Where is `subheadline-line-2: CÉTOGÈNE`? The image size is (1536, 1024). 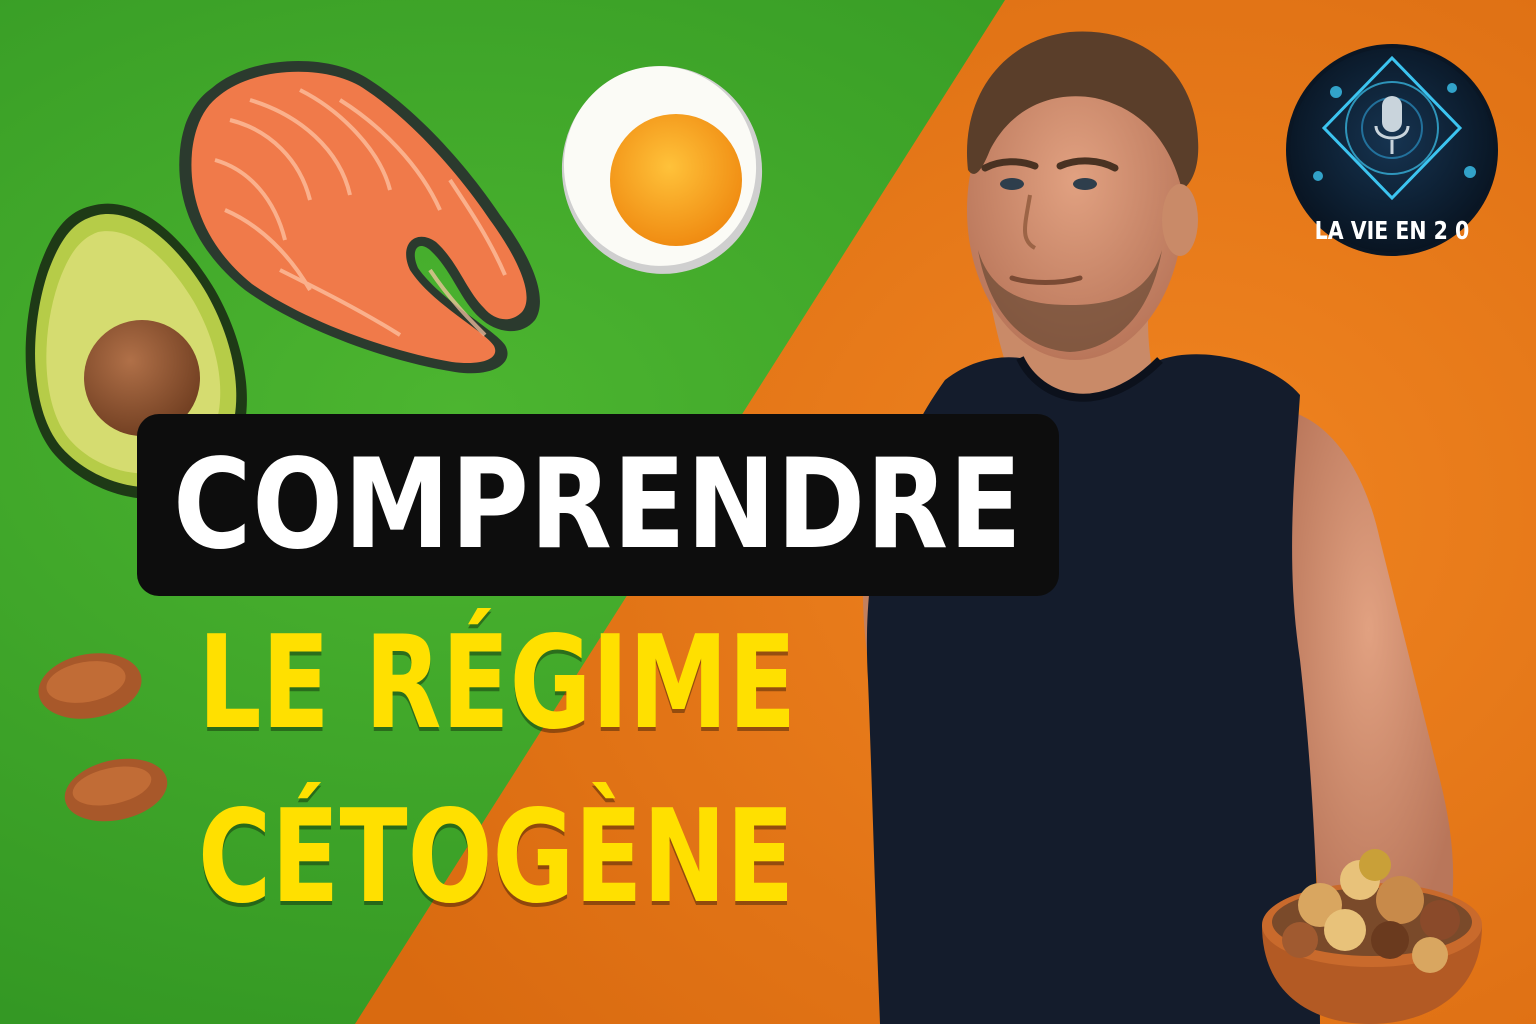
subheadline-line-2: CÉTOGÈNE is located at coordinates (496, 857).